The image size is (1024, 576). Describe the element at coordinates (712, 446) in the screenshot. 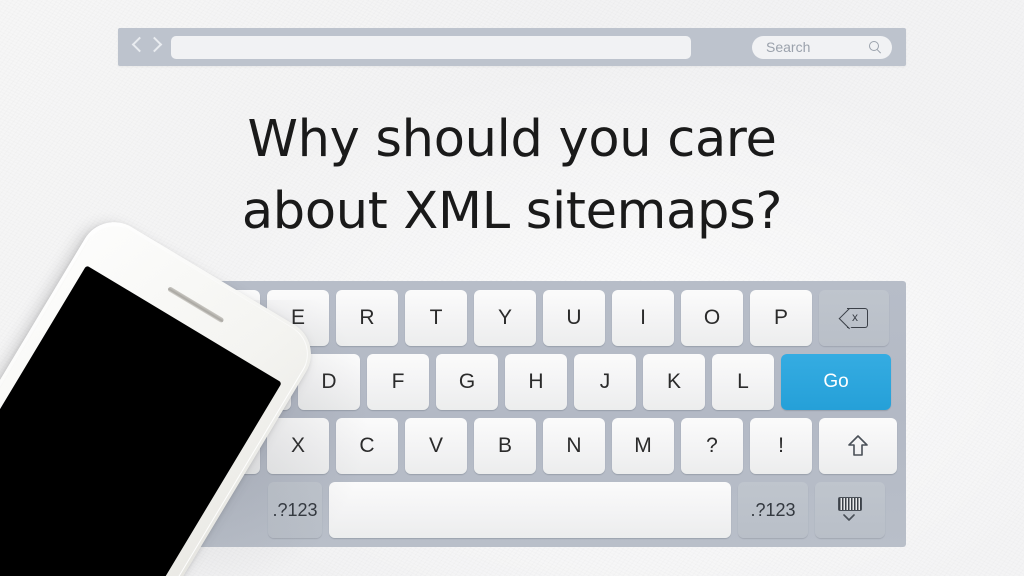

I see `key-question-mark: ?` at that location.